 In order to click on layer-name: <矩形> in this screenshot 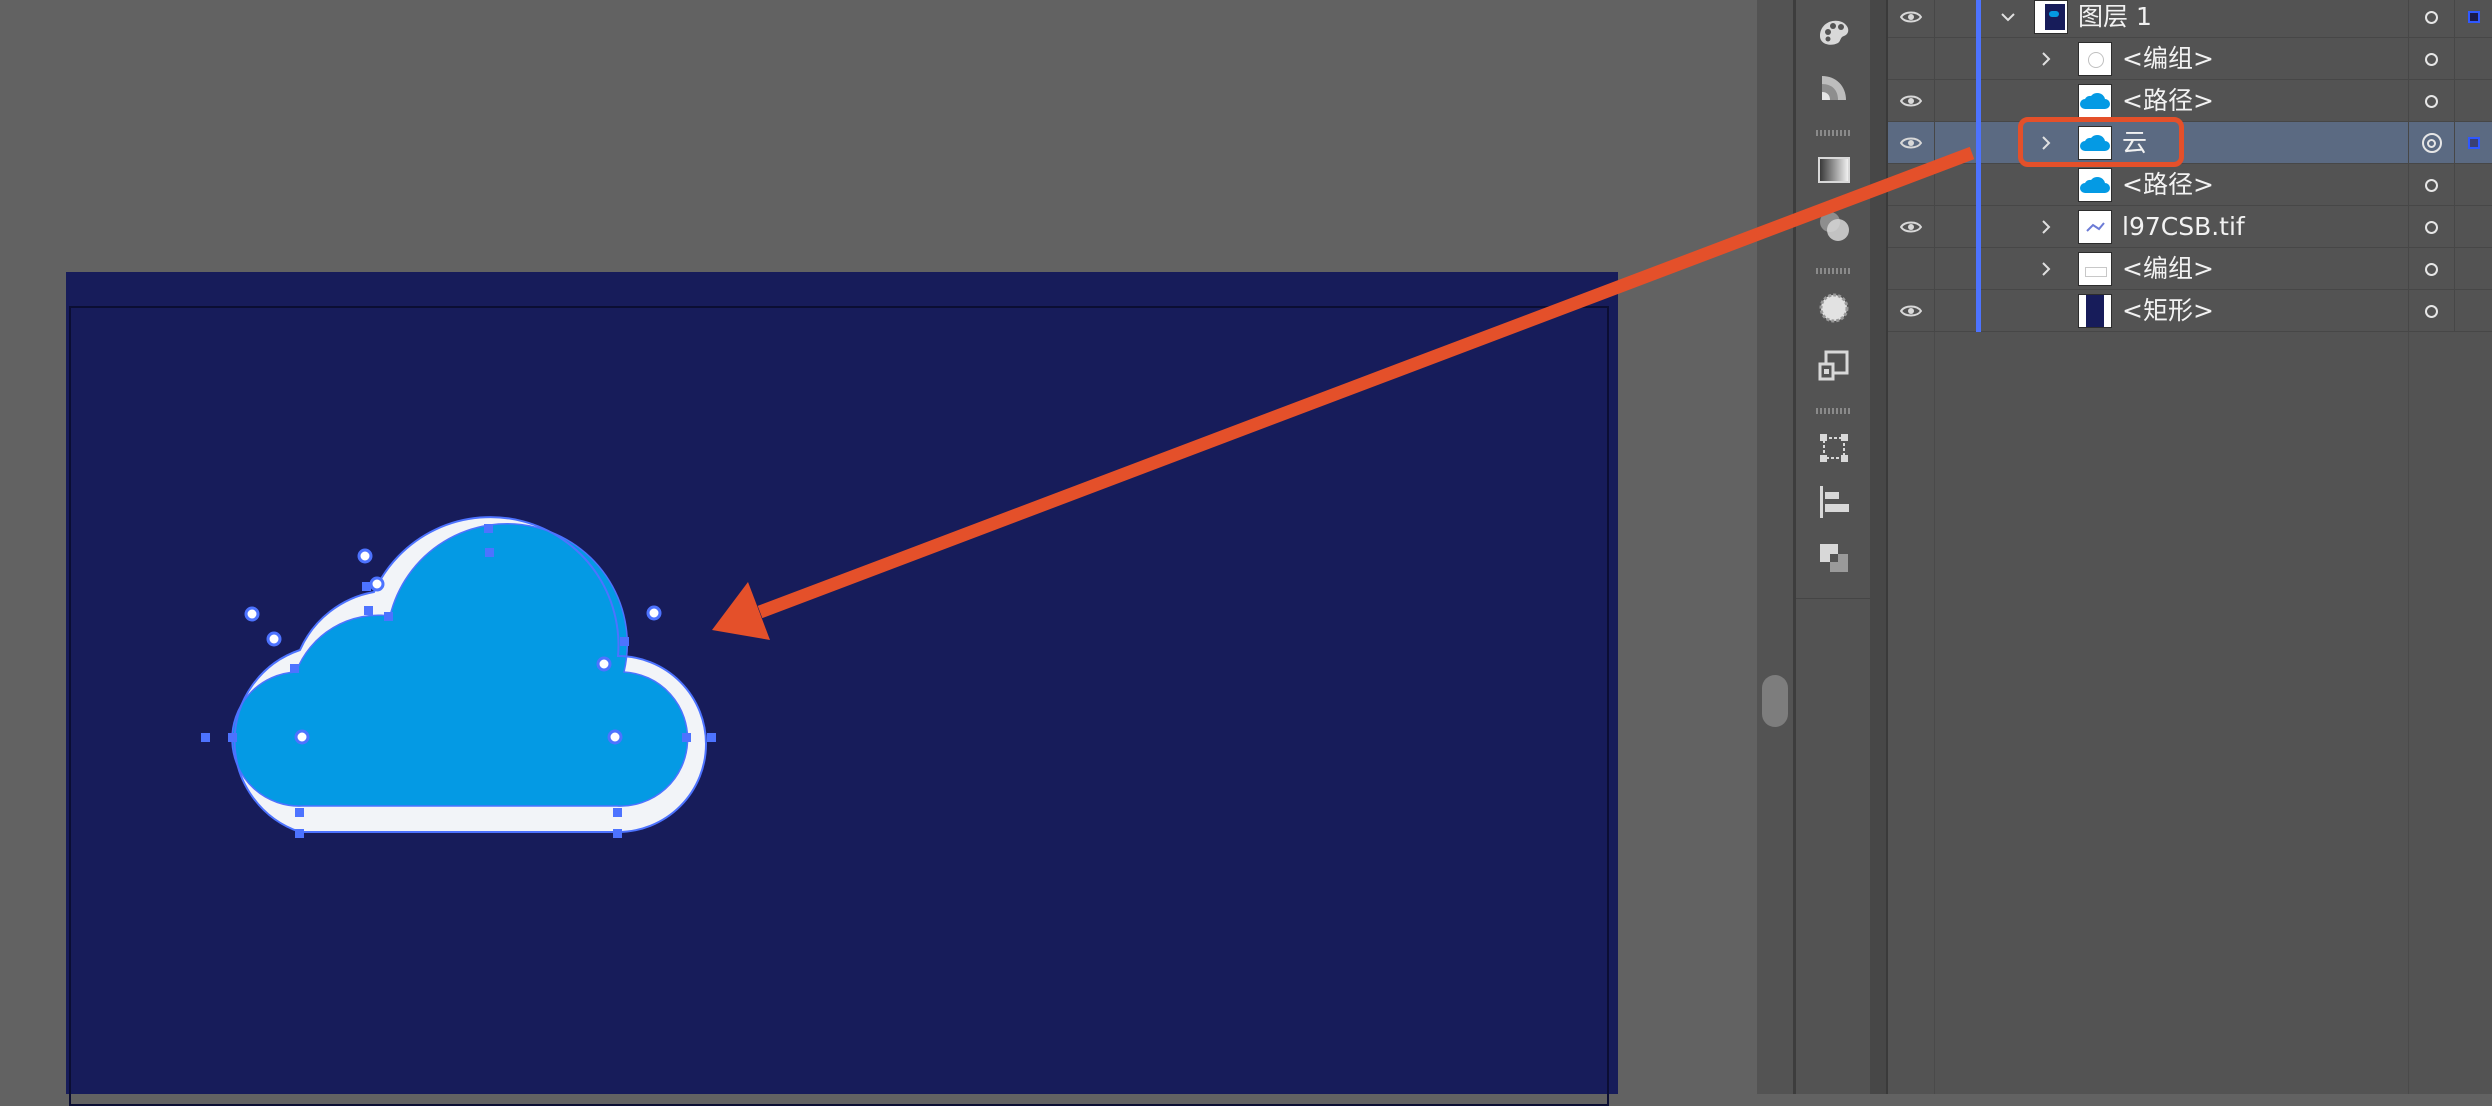, I will do `click(2168, 311)`.